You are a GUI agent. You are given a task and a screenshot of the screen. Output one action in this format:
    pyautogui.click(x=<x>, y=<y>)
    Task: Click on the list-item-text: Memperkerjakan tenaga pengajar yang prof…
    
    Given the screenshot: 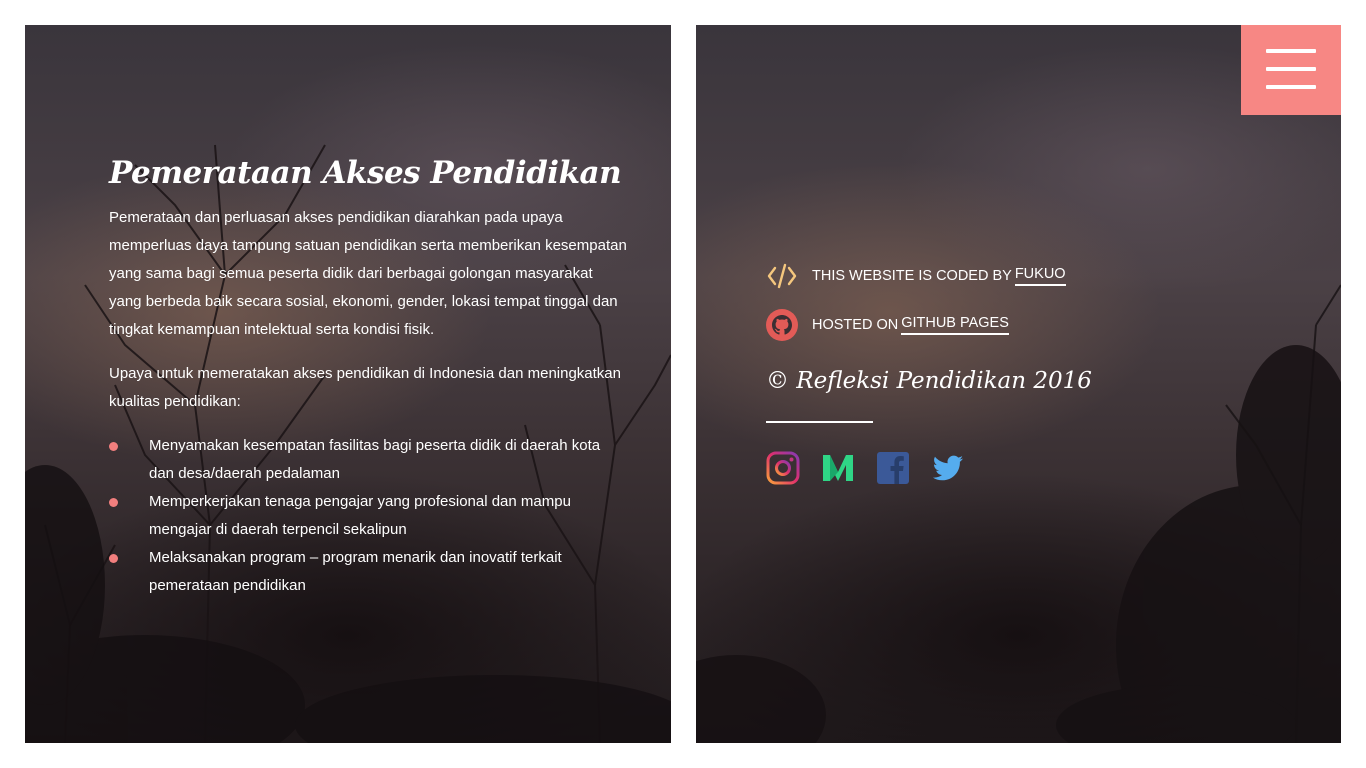 What is the action you would take?
    pyautogui.click(x=360, y=516)
    